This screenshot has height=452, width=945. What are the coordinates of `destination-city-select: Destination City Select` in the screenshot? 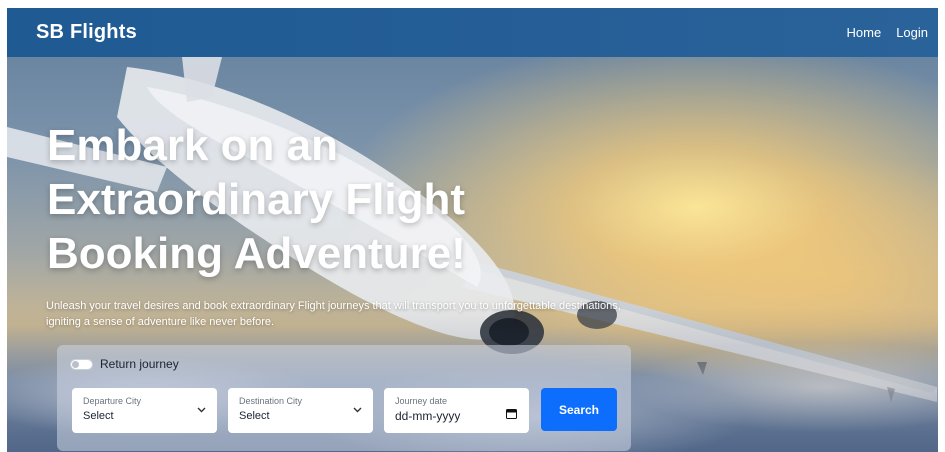 It's located at (300, 410).